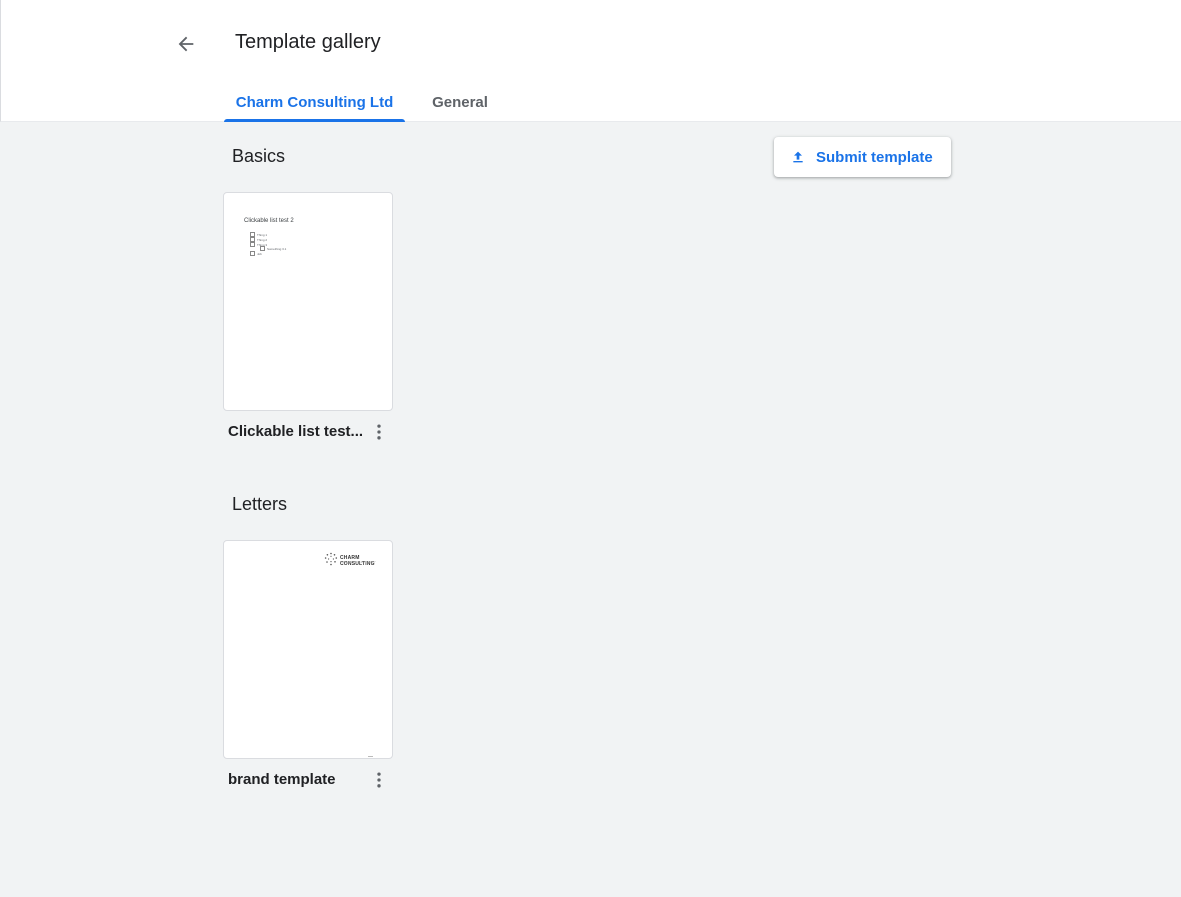 Image resolution: width=1181 pixels, height=897 pixels. I want to click on back-button, so click(186, 44).